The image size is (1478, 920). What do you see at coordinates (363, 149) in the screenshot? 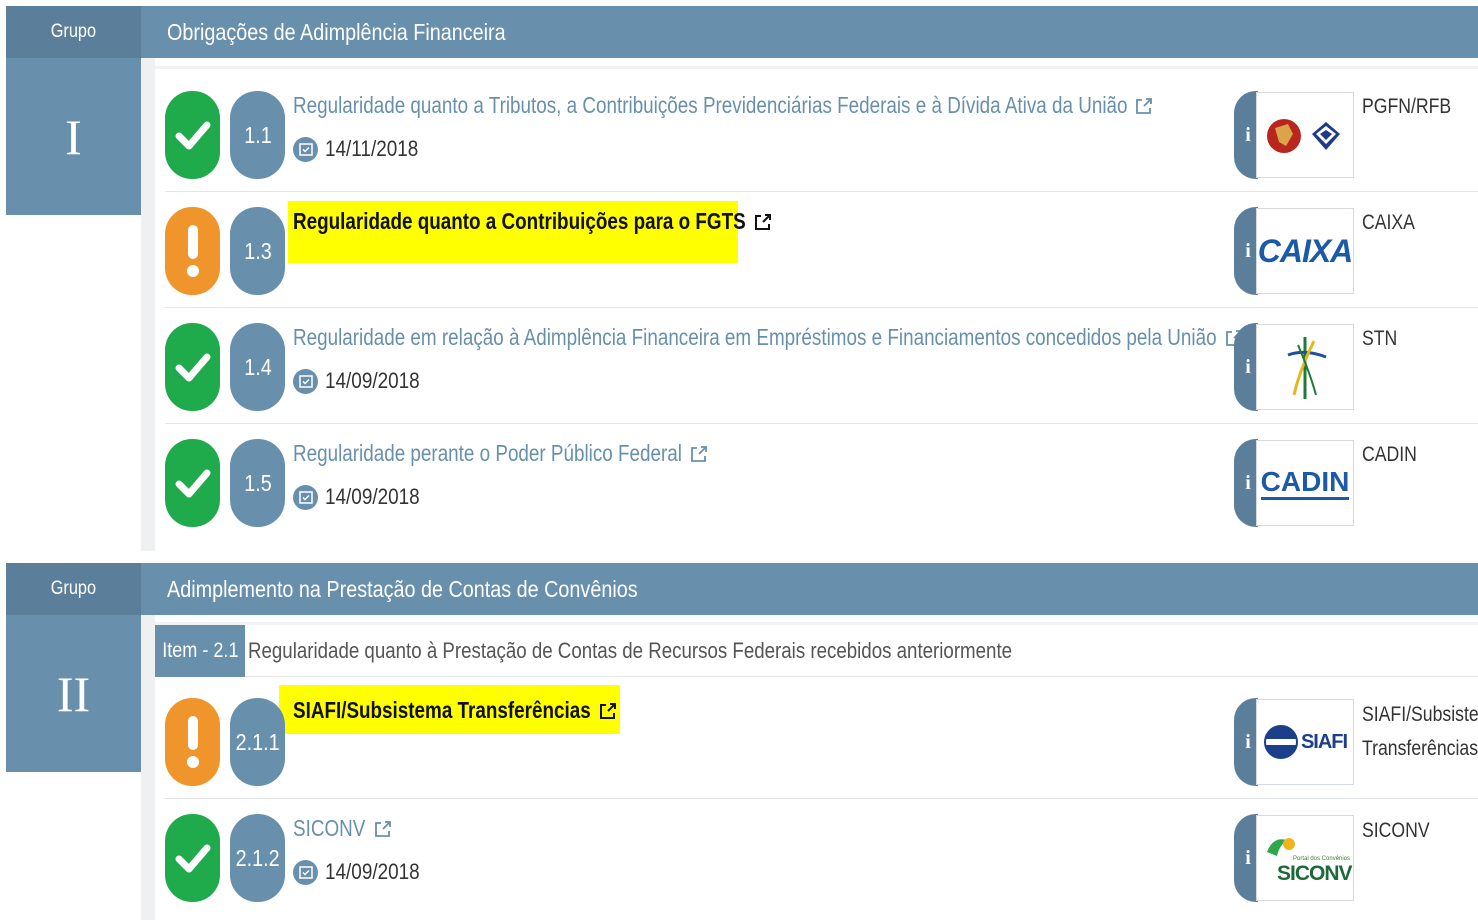
I see `item-date: 14/11/2018` at bounding box center [363, 149].